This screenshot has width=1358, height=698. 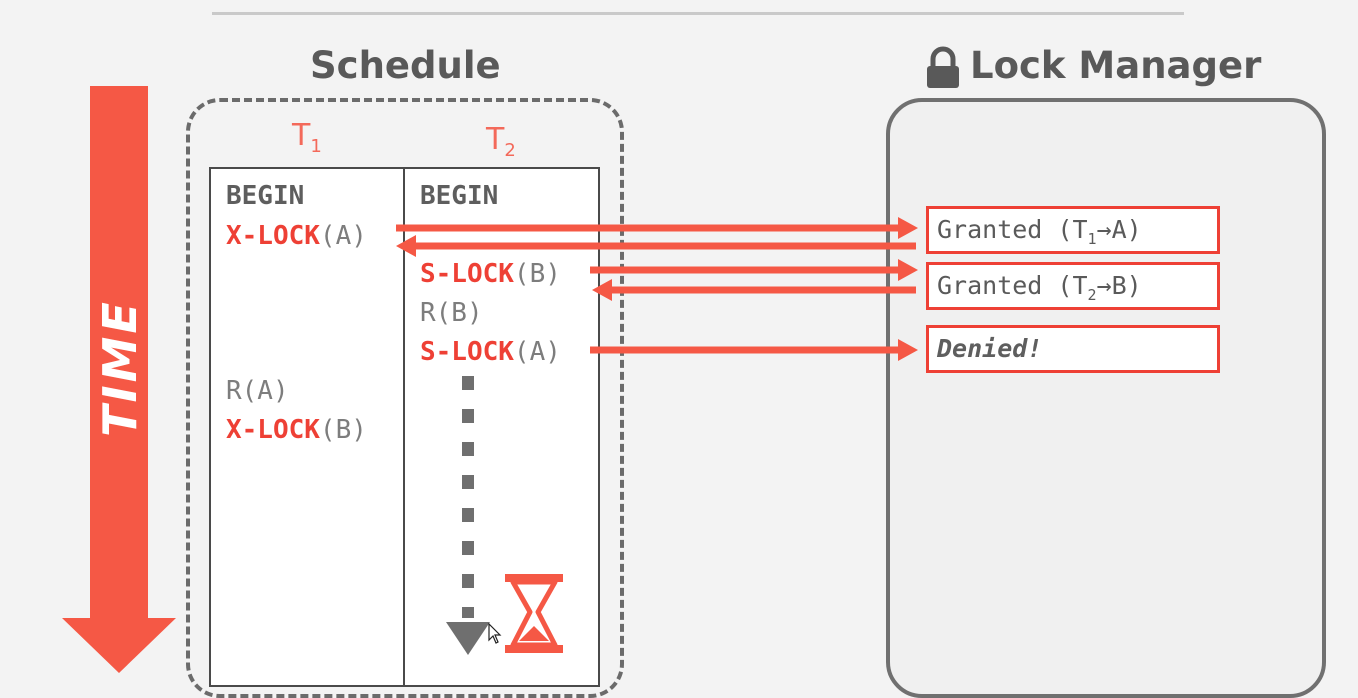 What do you see at coordinates (657, 228) in the screenshot?
I see `request-arrow-x-lock-a` at bounding box center [657, 228].